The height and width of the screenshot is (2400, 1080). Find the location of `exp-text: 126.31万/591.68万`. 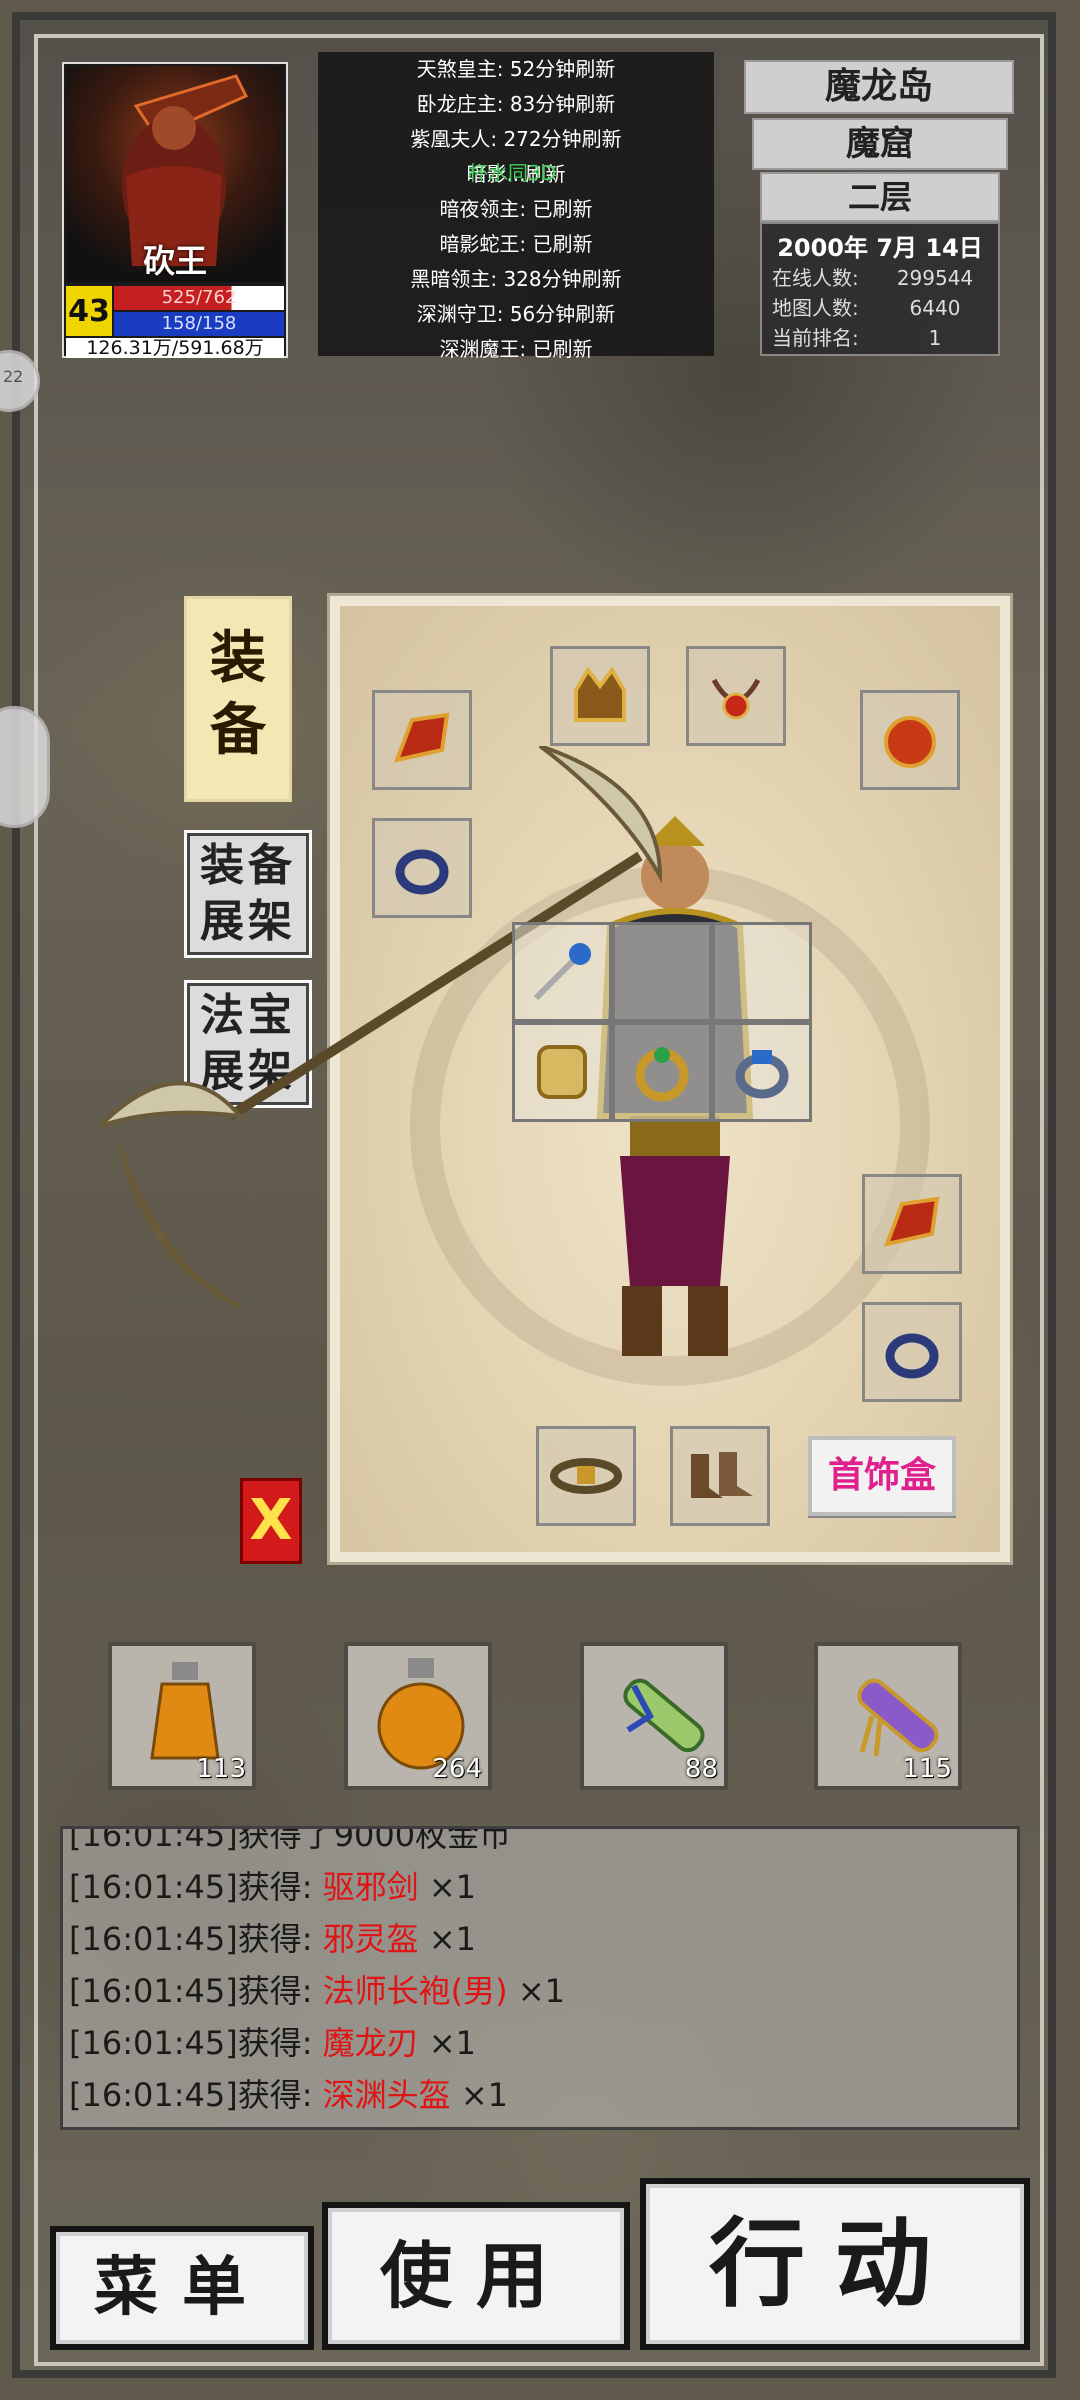

exp-text: 126.31万/591.68万 is located at coordinates (175, 348).